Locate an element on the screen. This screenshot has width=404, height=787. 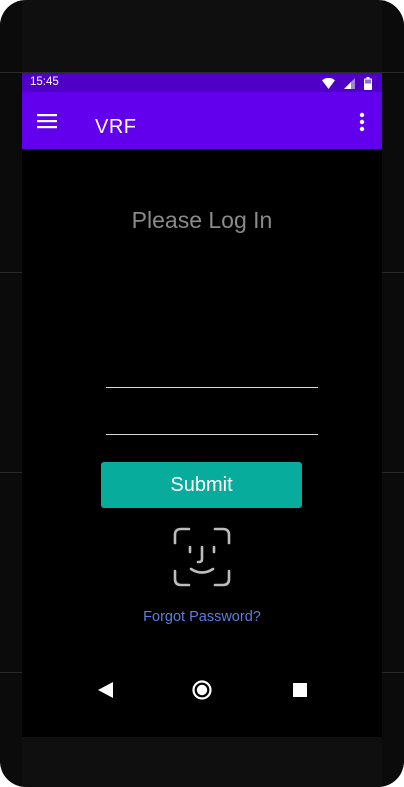
wifi-icon is located at coordinates (328, 83).